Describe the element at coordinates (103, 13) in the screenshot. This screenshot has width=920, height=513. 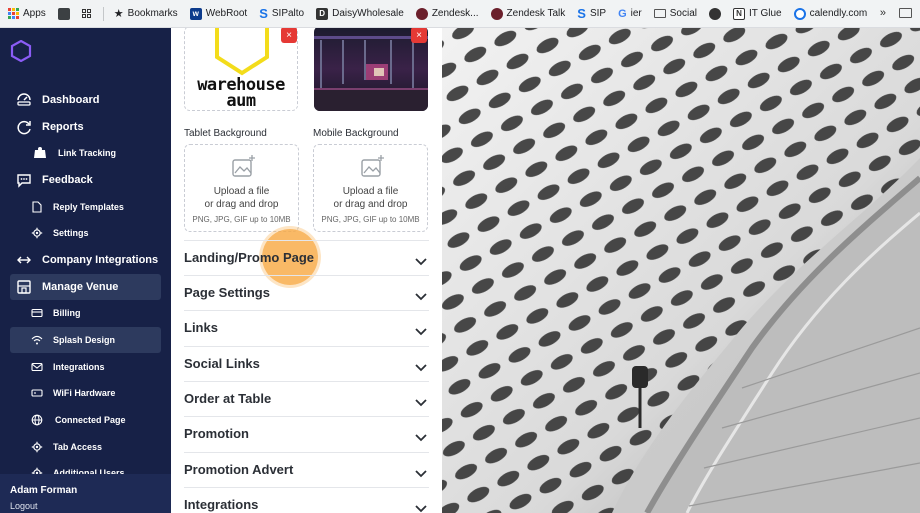
I see `bookmark-separator` at that location.